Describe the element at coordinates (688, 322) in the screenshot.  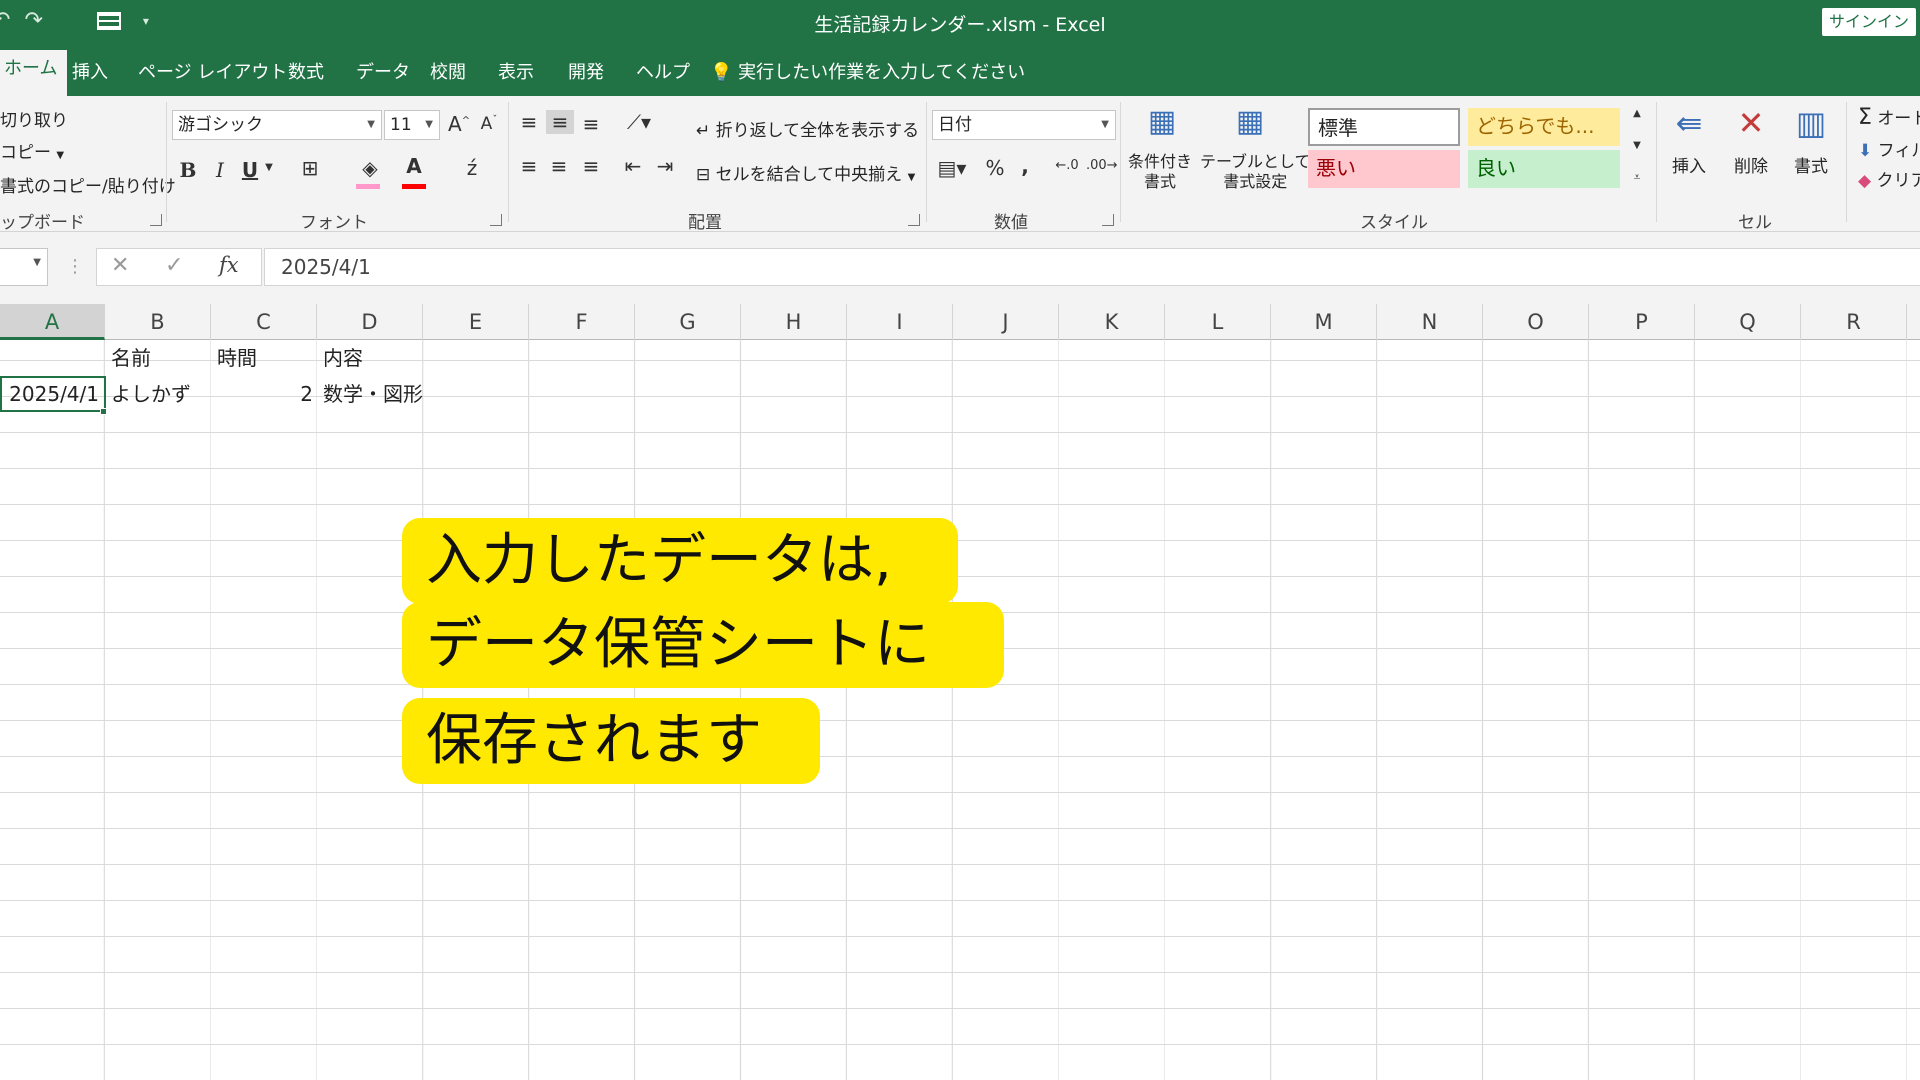
I see `column-header: G` at that location.